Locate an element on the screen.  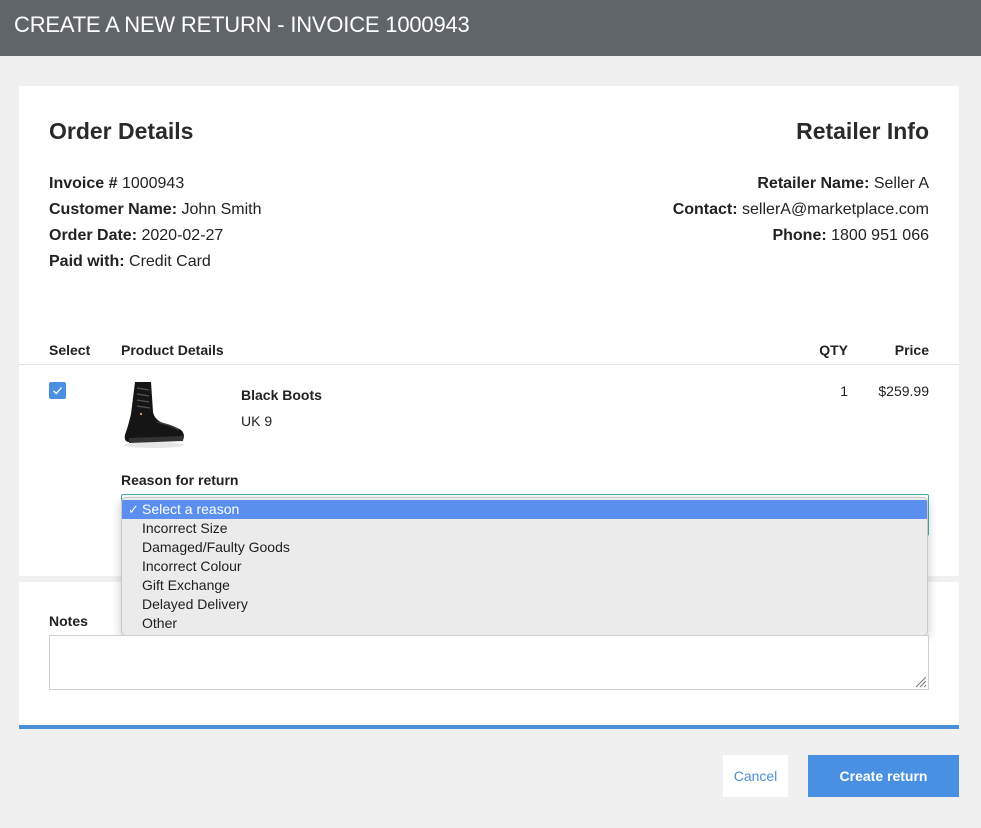
retailer-phone-line: Phone: 1800 951 066 is located at coordinates (850, 236).